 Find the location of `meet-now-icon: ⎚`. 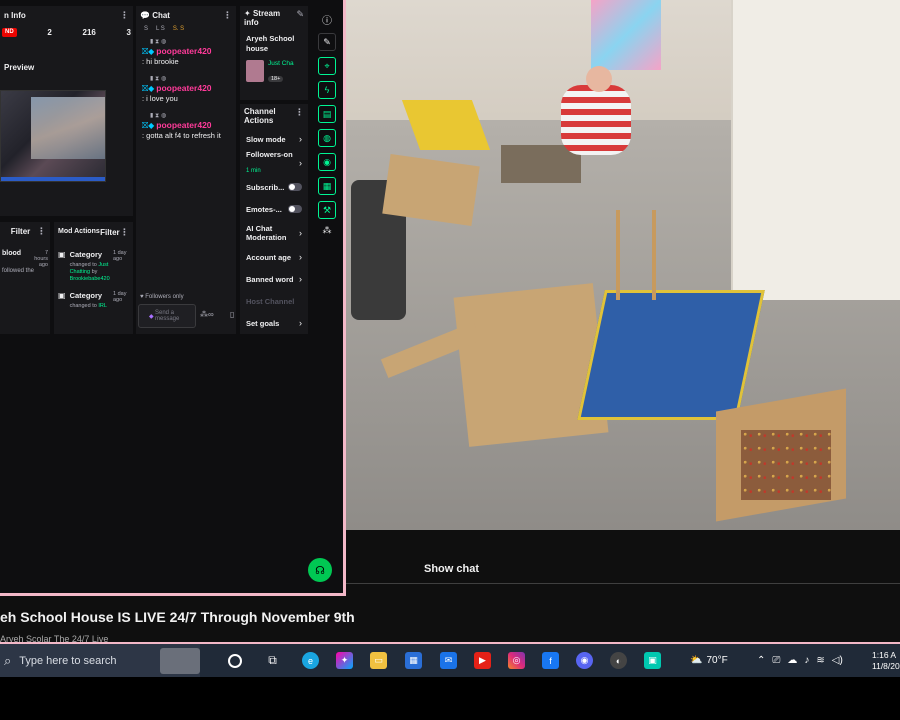

meet-now-icon: ⎚ is located at coordinates (776, 660).